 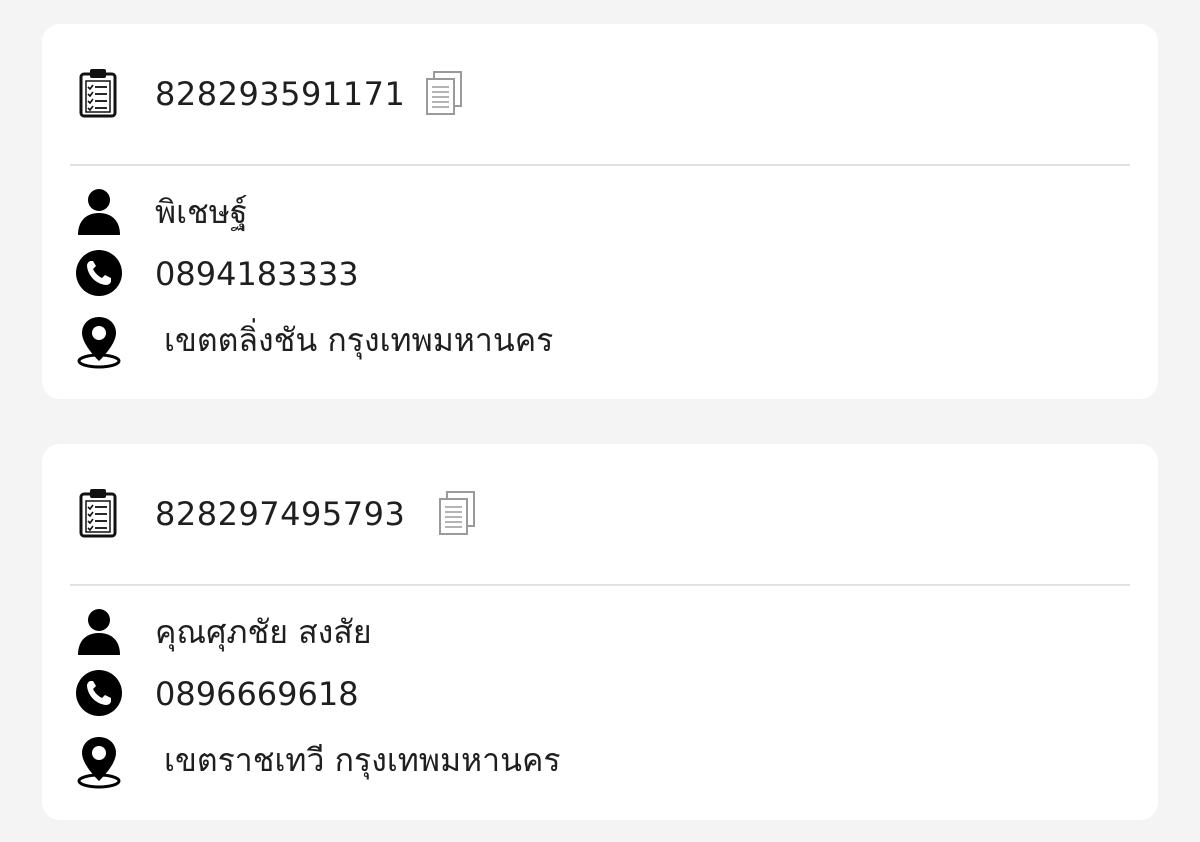 I want to click on customer-name: พิเชษฐ์, so click(x=201, y=212).